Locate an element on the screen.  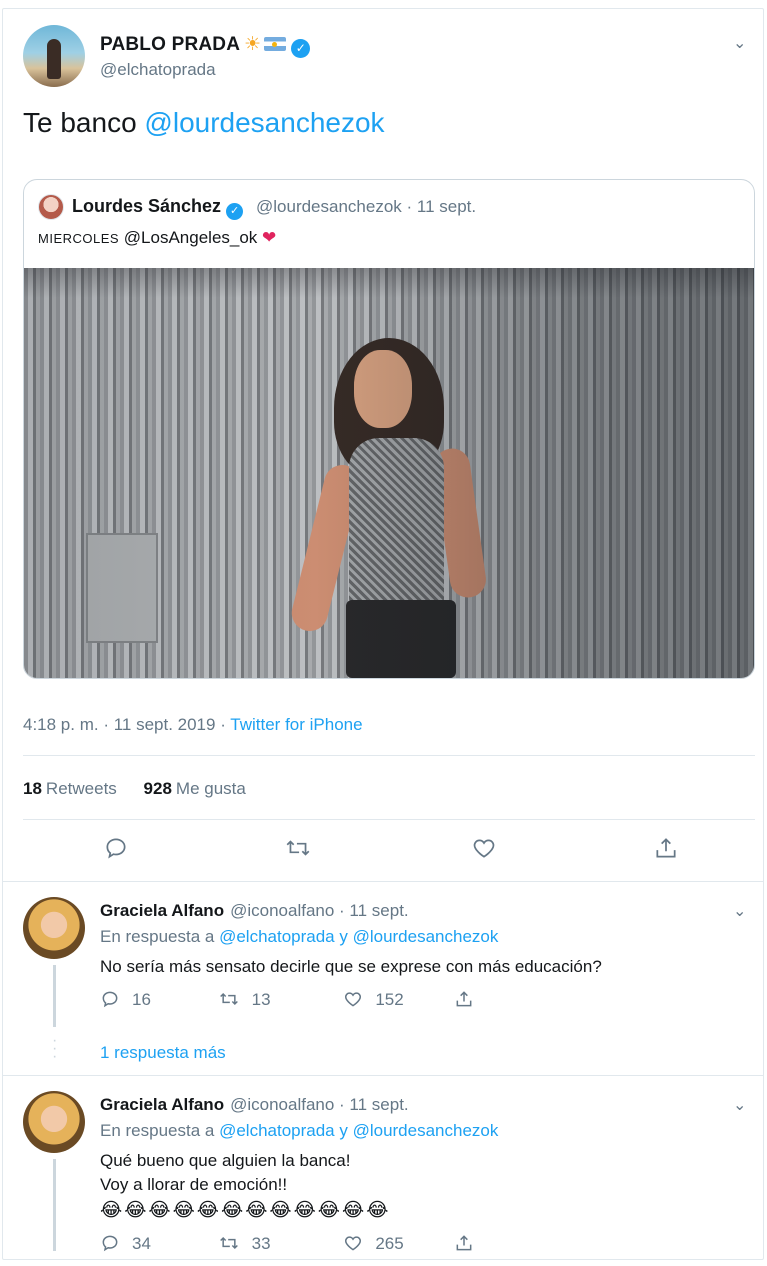
author-name-row: PABLO PRADA ☀ ✓ is located at coordinates (205, 45).